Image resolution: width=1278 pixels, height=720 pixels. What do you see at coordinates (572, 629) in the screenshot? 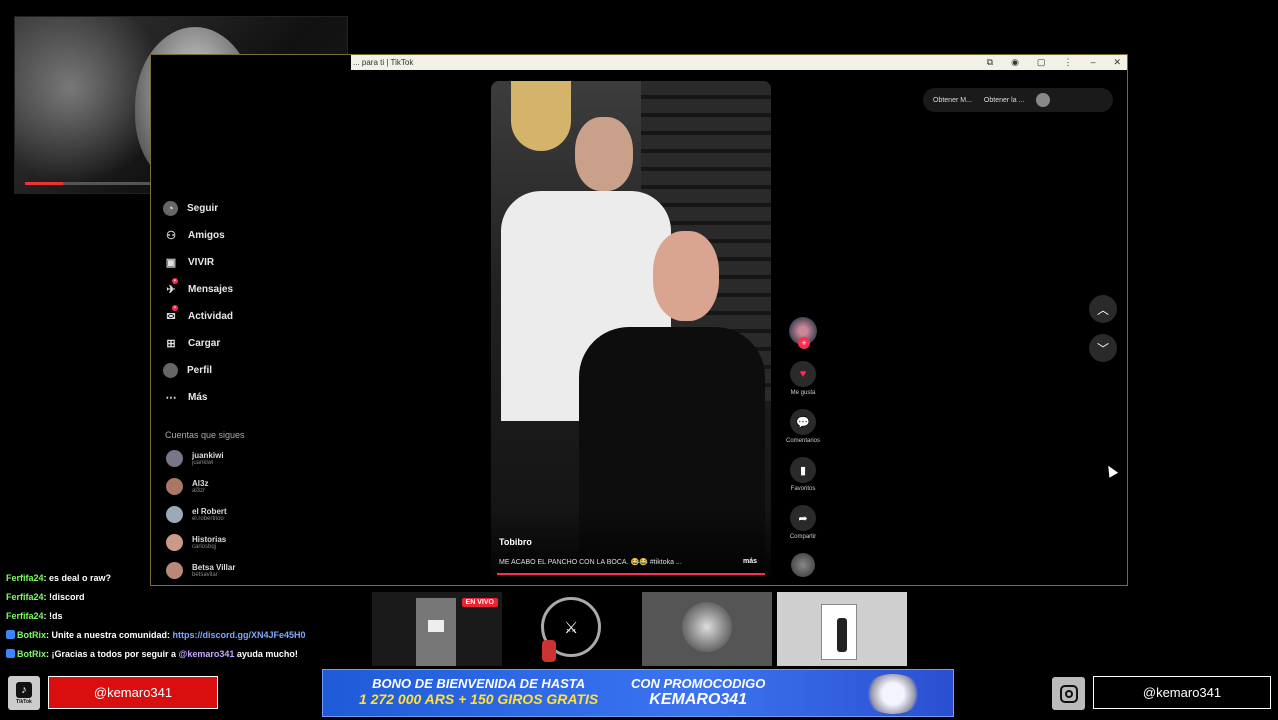
I see `logo-thumbnail: ⚔` at bounding box center [572, 629].